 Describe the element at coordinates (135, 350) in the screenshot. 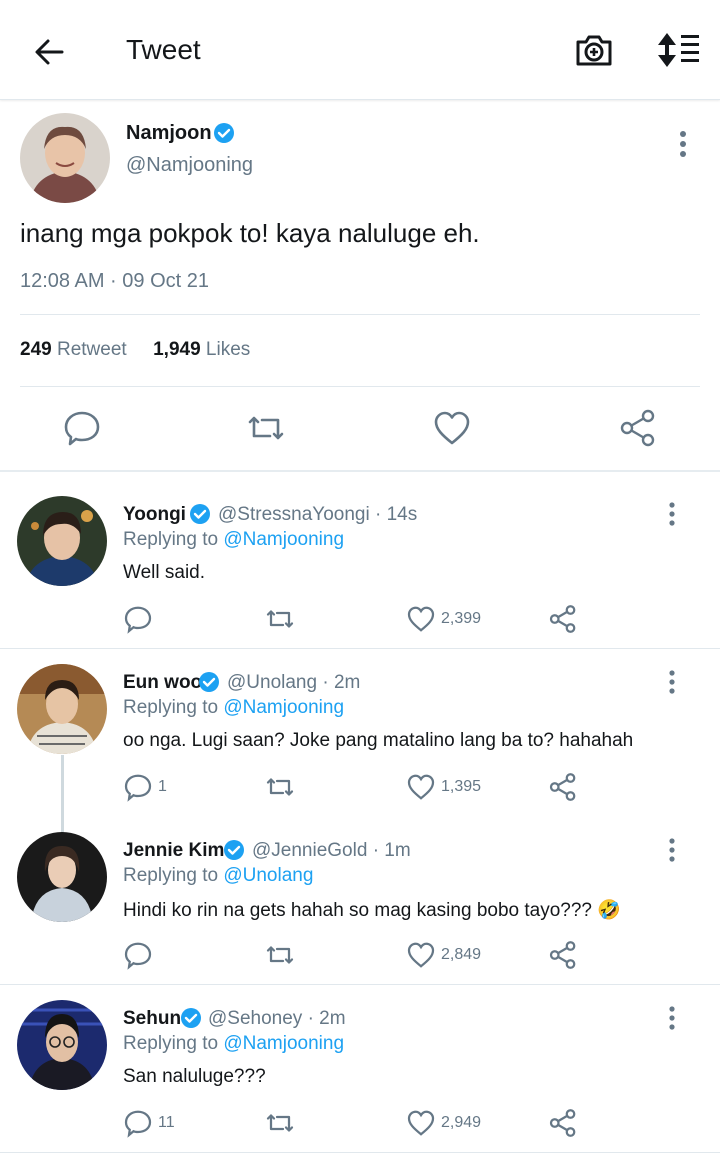

I see `tweet-stats: 249 Retweet 1,949 Likes` at that location.